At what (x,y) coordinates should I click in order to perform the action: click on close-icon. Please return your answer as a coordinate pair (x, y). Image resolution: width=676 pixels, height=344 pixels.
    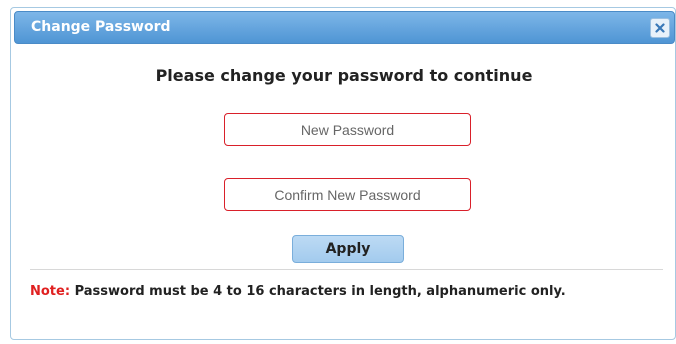
    Looking at the image, I should click on (660, 28).